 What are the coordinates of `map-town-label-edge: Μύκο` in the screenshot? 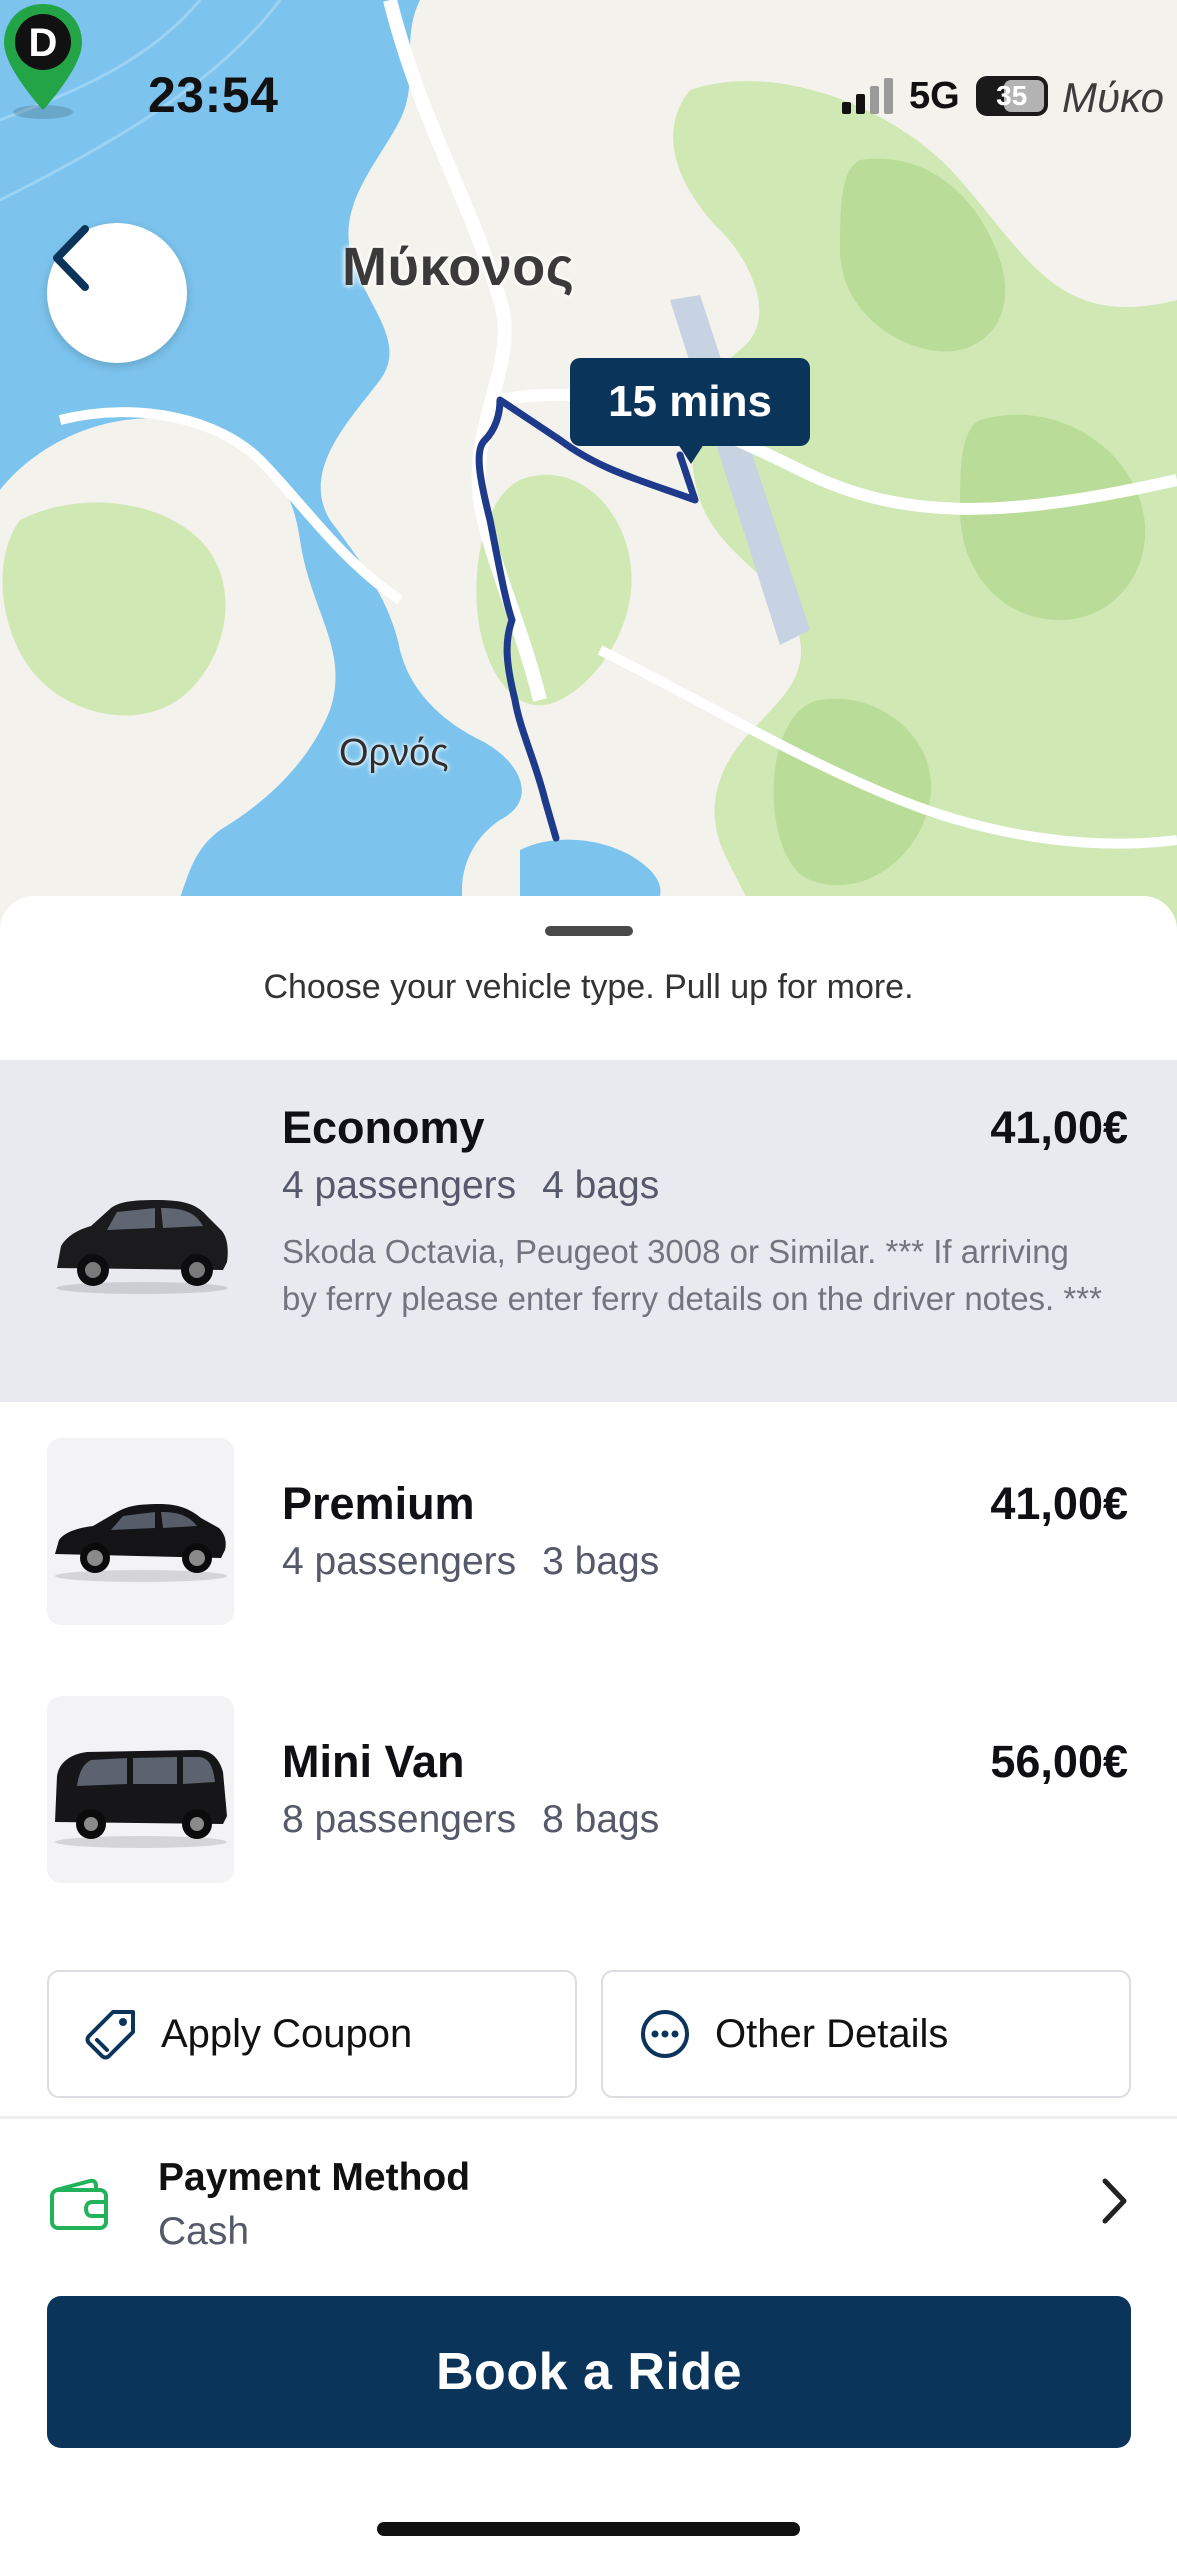 It's located at (1113, 97).